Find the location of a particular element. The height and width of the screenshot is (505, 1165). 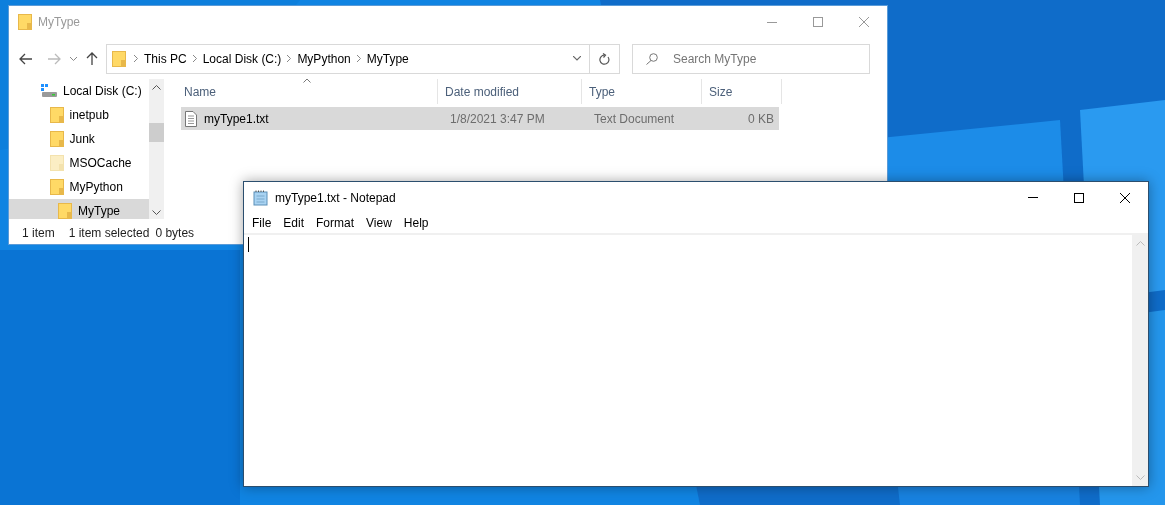

column-header: Date modified is located at coordinates (510, 91).